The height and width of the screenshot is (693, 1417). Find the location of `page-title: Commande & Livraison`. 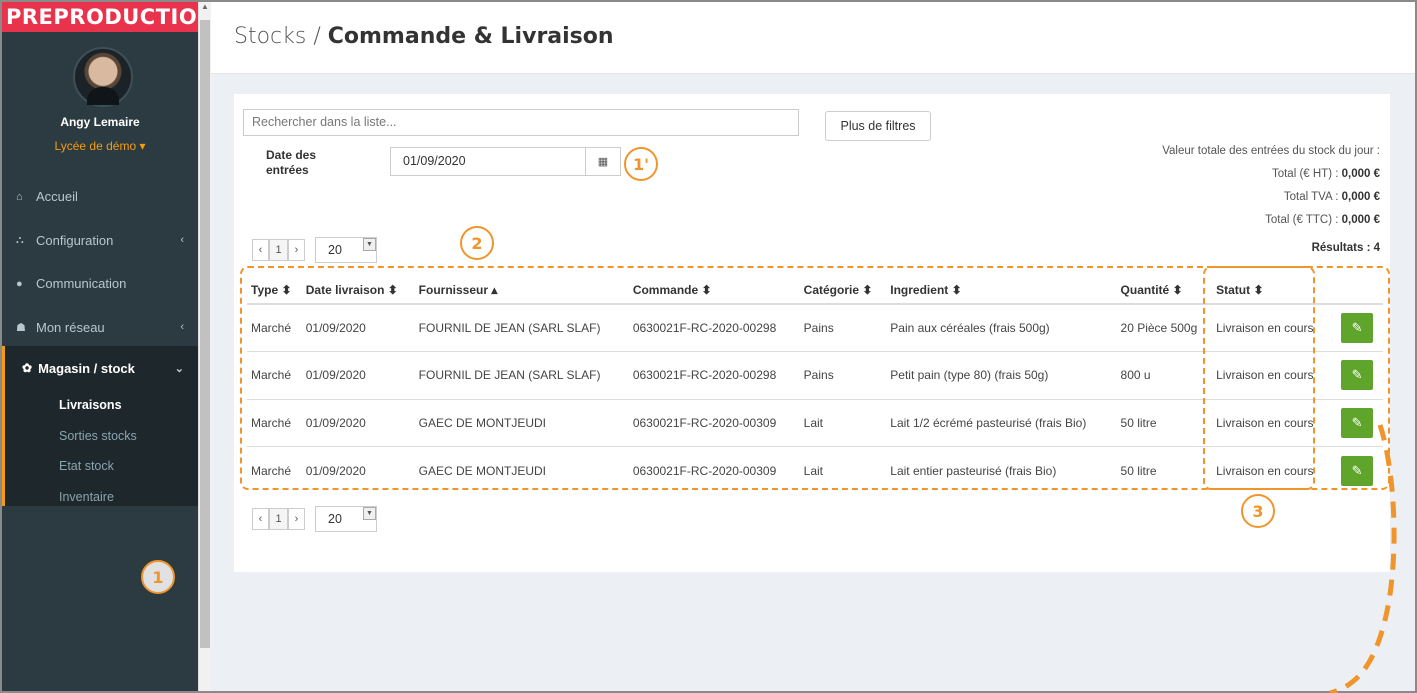

page-title: Commande & Livraison is located at coordinates (470, 36).